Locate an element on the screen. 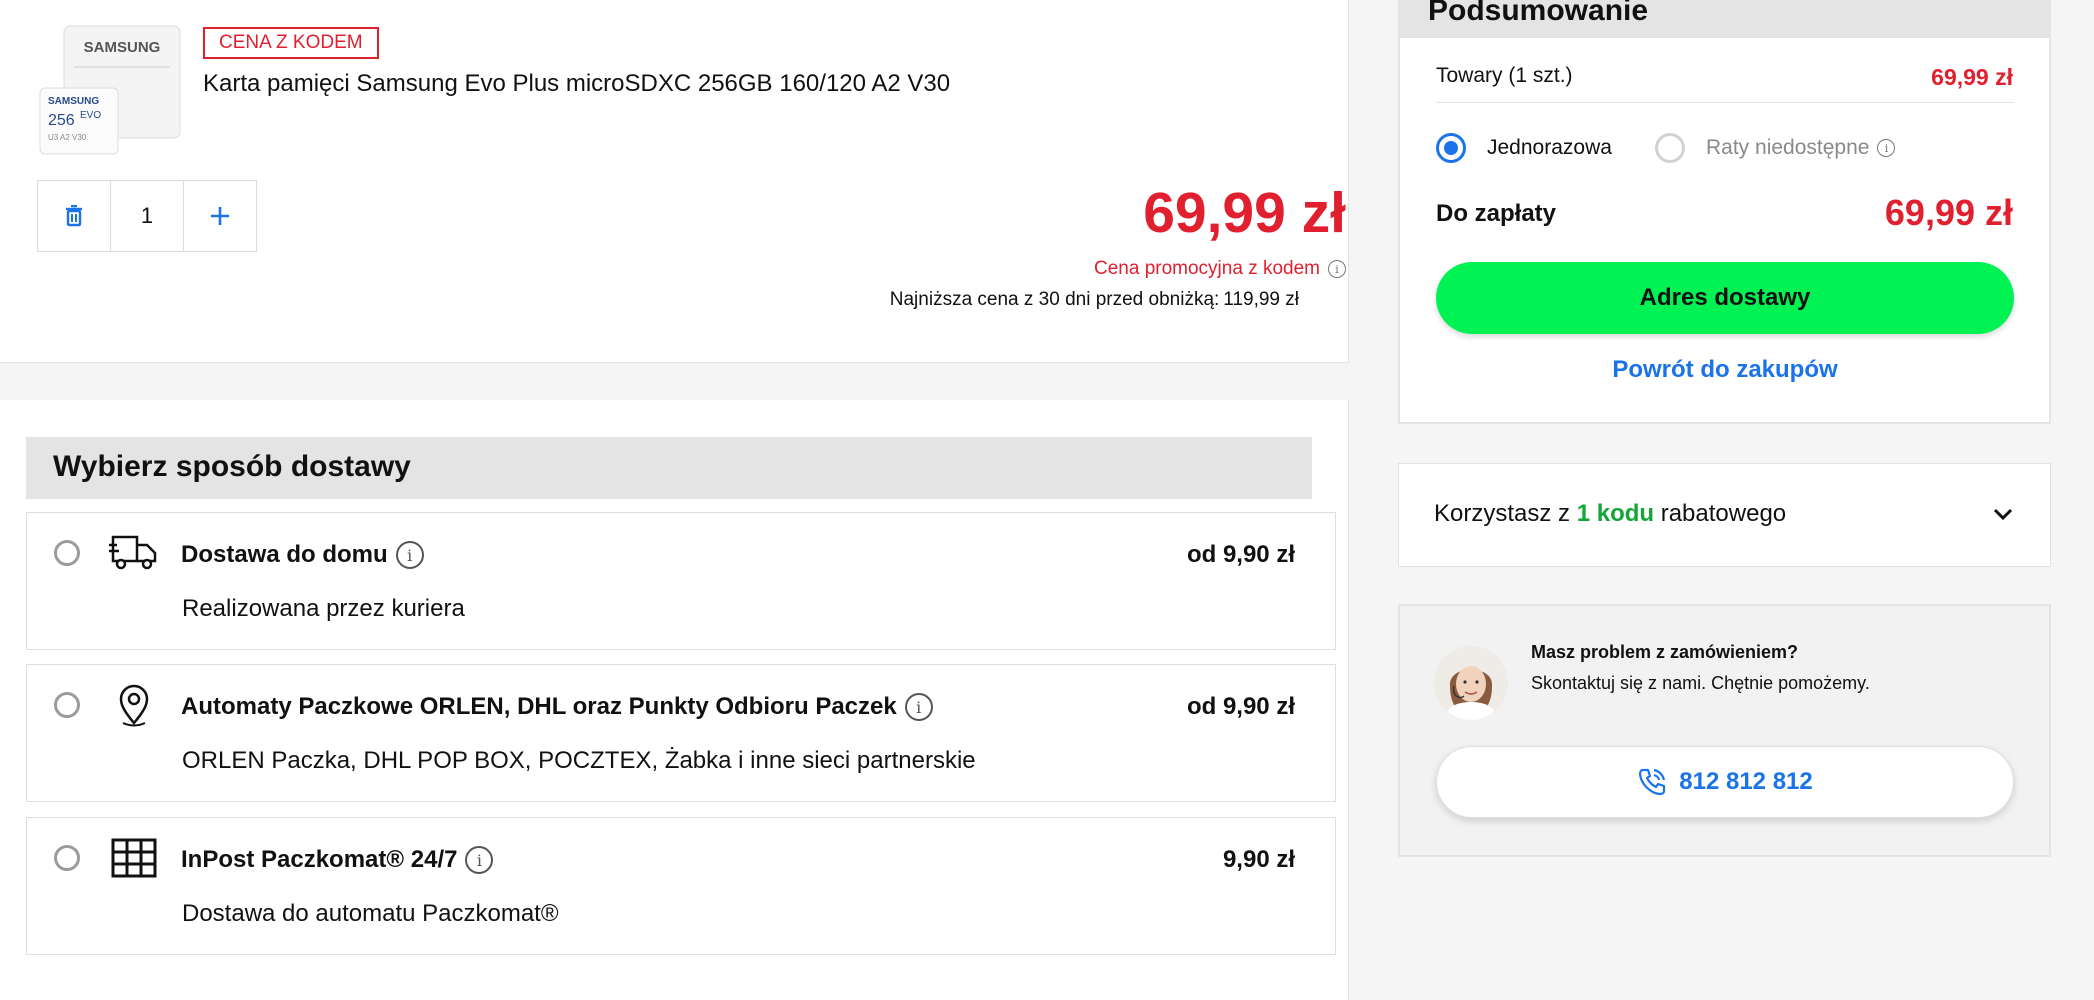 This screenshot has width=2094, height=1000. product-price: 69,99 zł is located at coordinates (1244, 213).